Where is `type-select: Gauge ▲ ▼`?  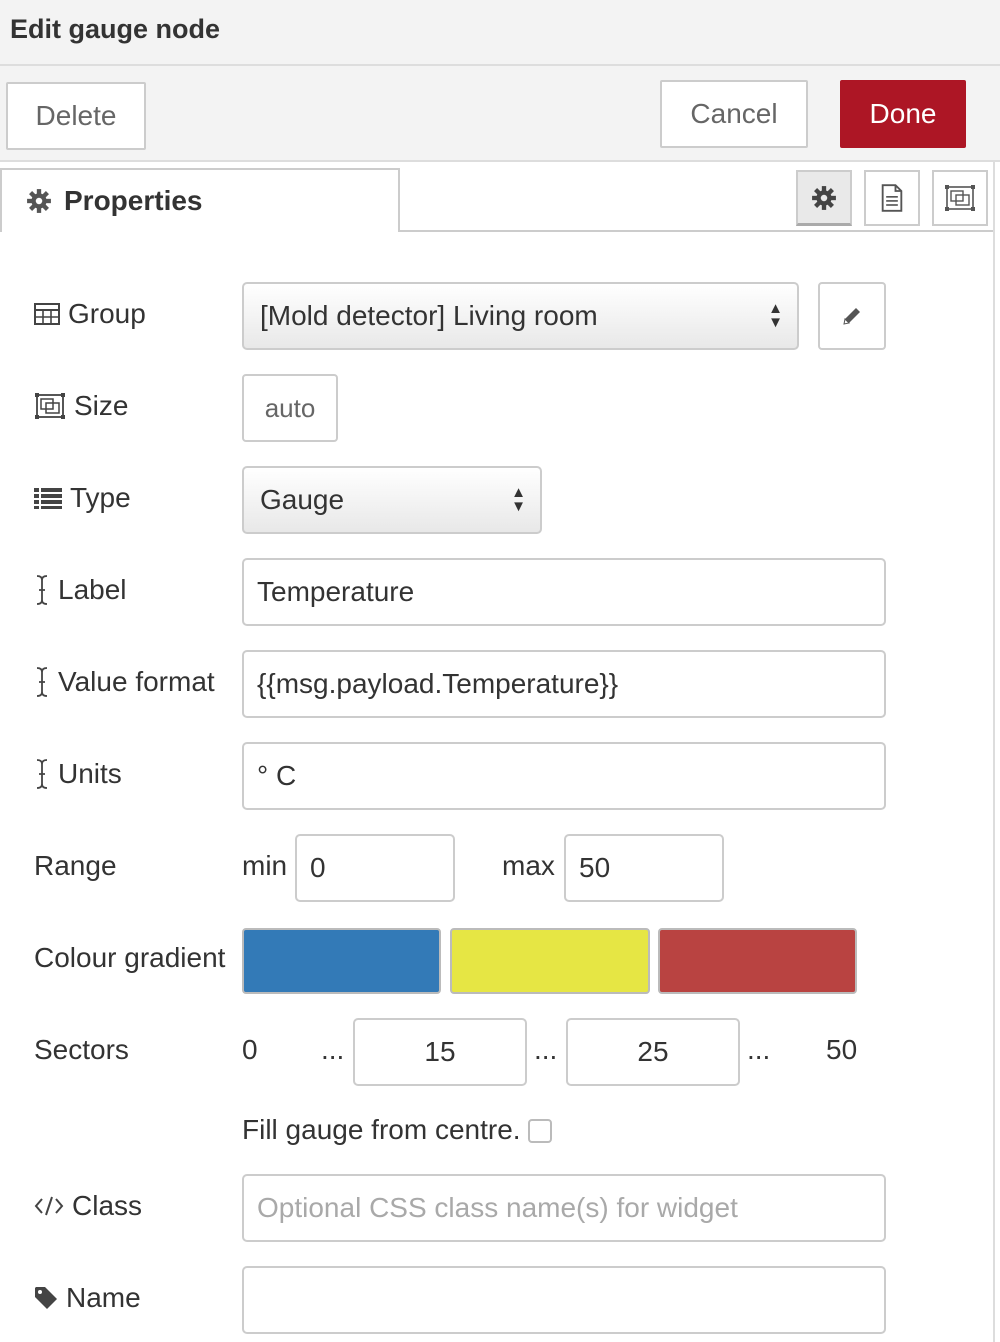 type-select: Gauge ▲ ▼ is located at coordinates (392, 500).